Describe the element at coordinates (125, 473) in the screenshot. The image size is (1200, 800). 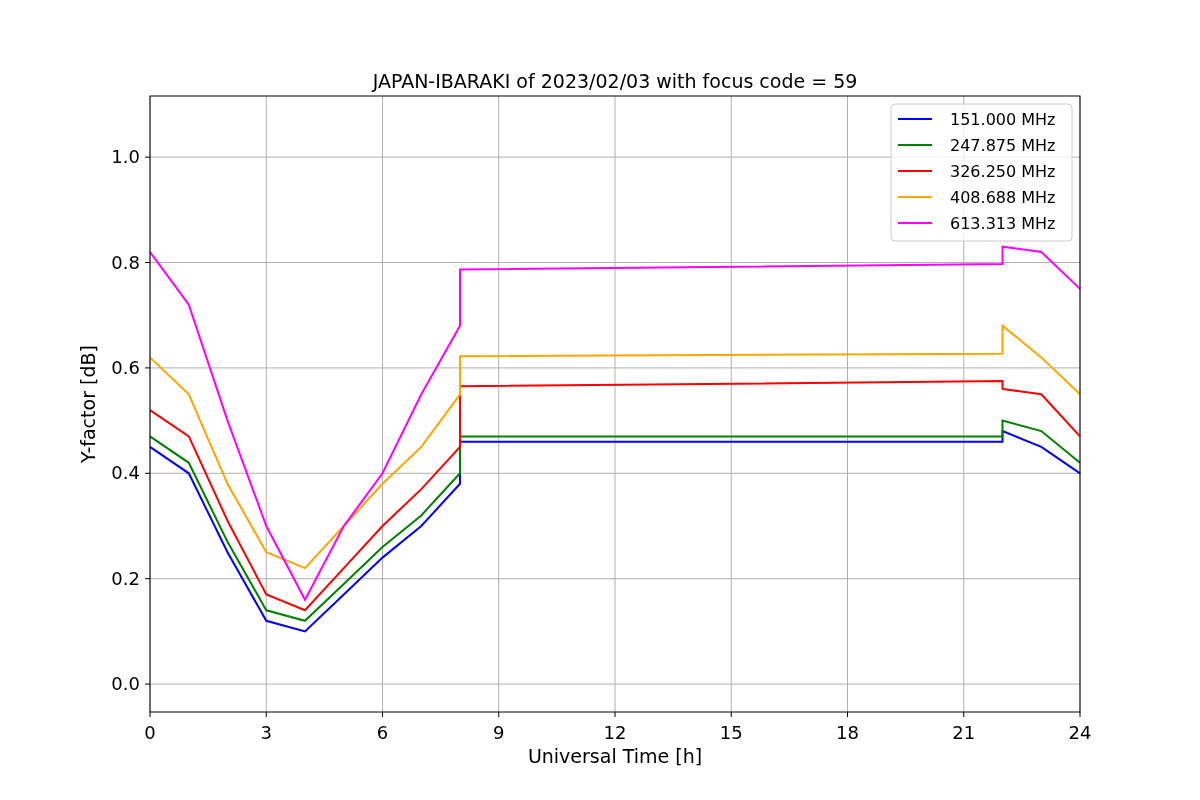
I see `tick-label: 0.4` at that location.